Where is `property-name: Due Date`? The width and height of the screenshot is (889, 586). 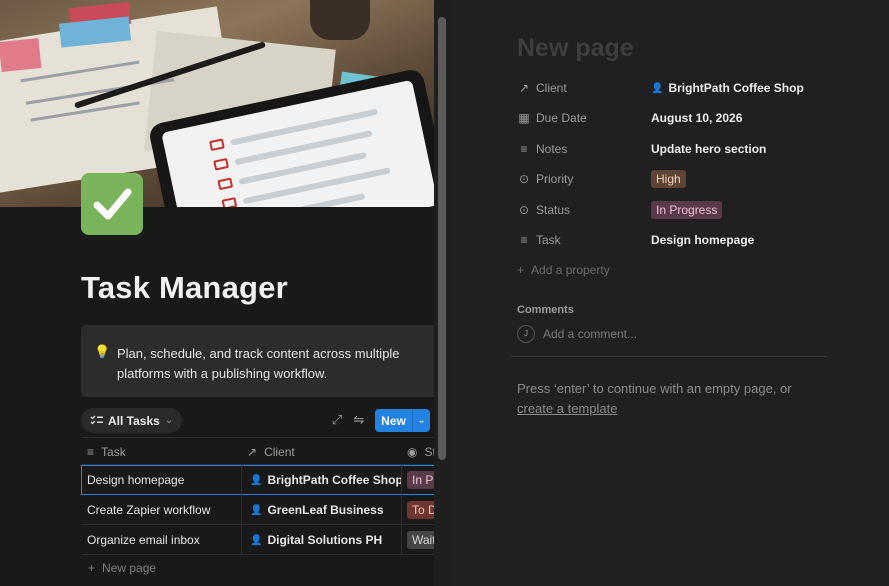
property-name: Due Date is located at coordinates (561, 118).